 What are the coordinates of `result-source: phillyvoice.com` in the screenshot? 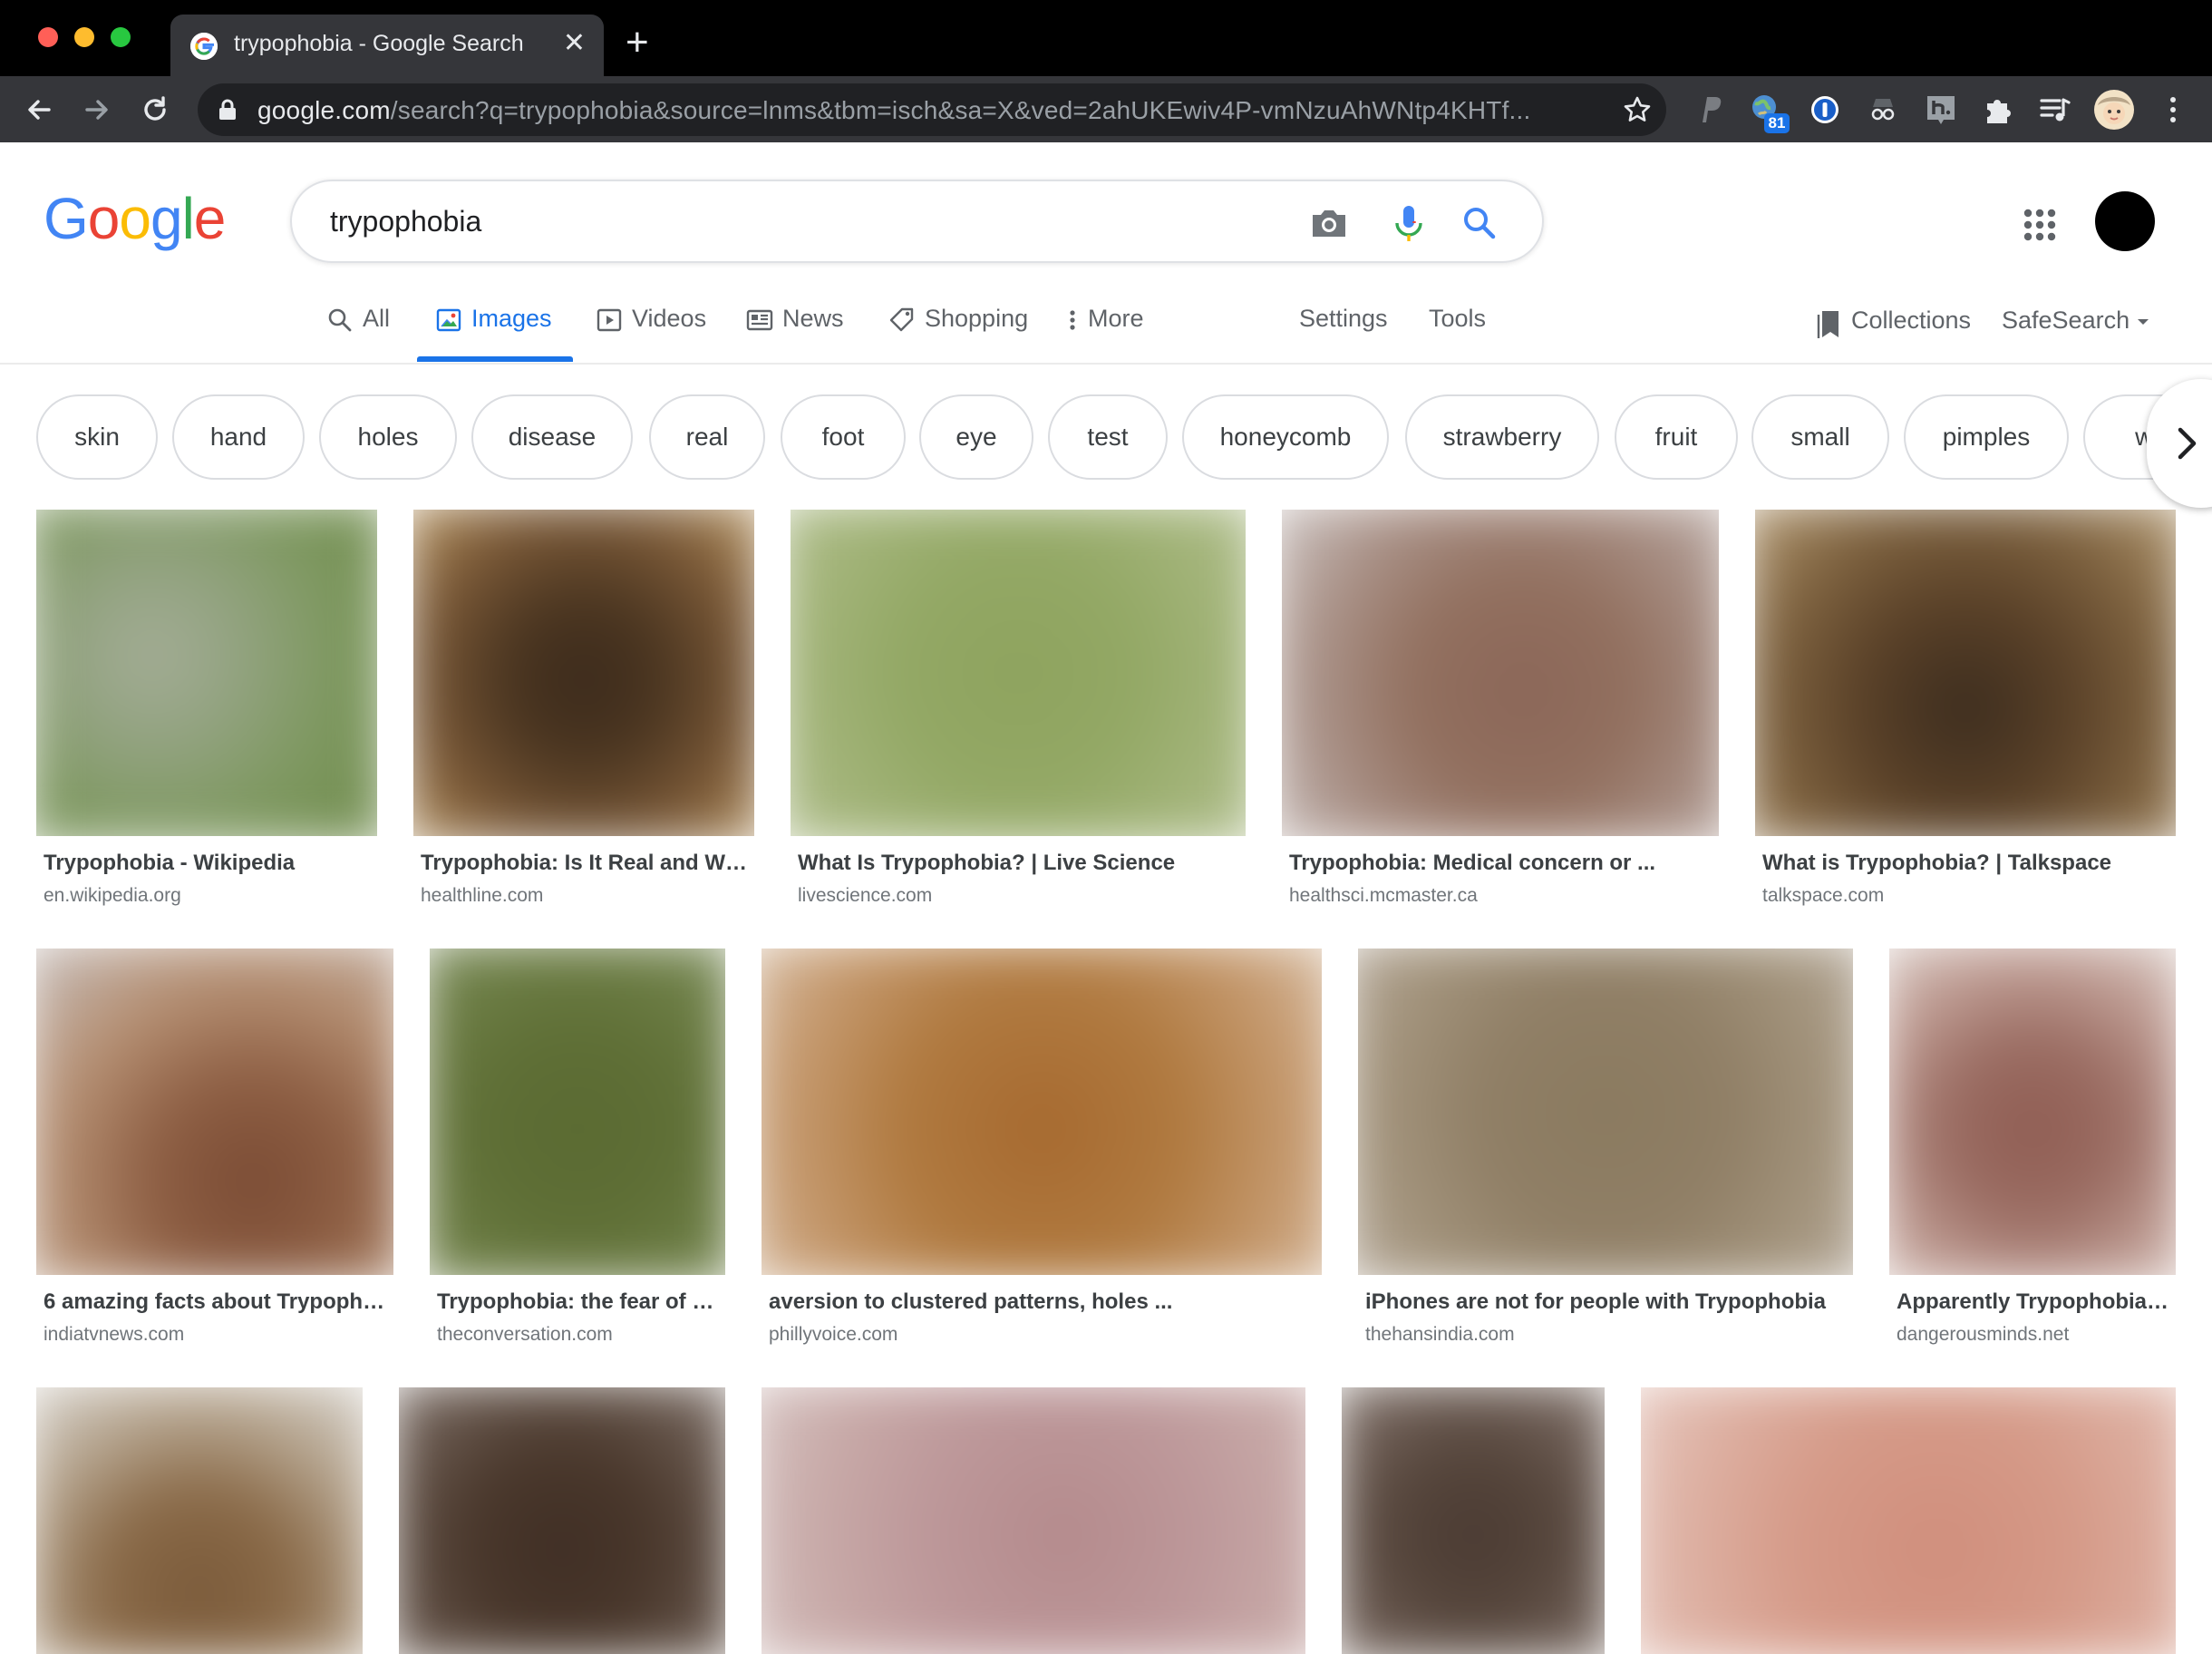 It's located at (833, 1335).